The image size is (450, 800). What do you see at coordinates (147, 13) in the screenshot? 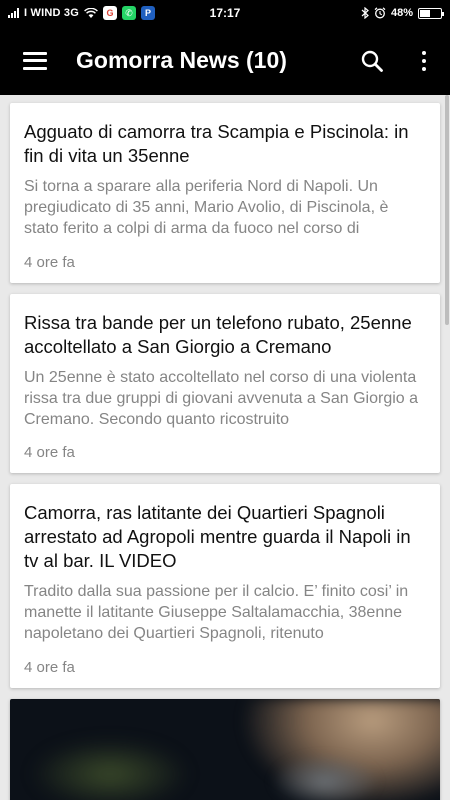
I see `paypal-app-icon: P` at bounding box center [147, 13].